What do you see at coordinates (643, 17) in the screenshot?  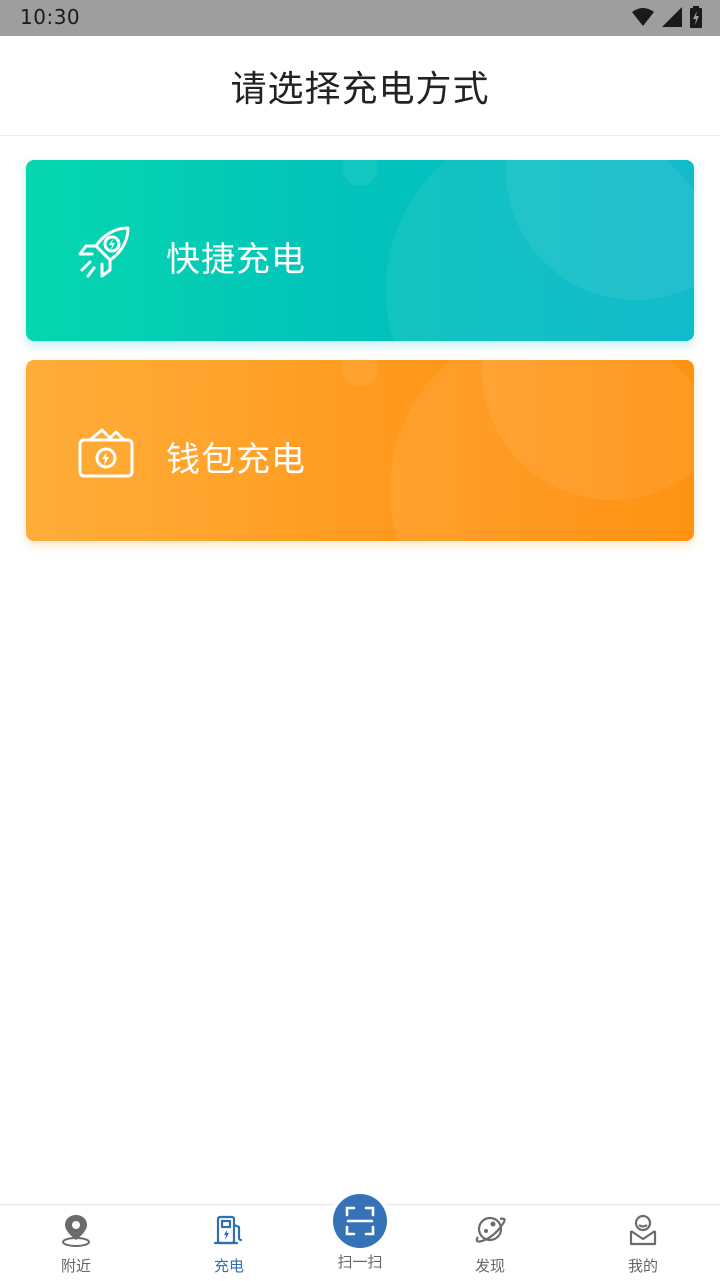 I see `wifi-icon` at bounding box center [643, 17].